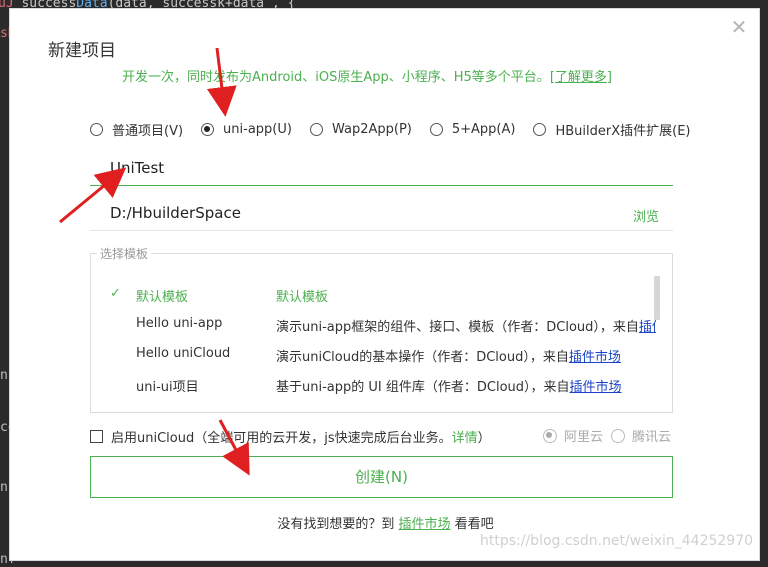  I want to click on watermark: https://blog.csdn.net/weixin_44252970, so click(617, 541).